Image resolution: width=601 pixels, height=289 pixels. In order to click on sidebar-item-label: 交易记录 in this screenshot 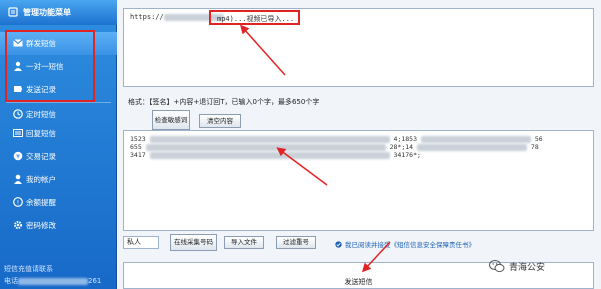, I will do `click(41, 156)`.